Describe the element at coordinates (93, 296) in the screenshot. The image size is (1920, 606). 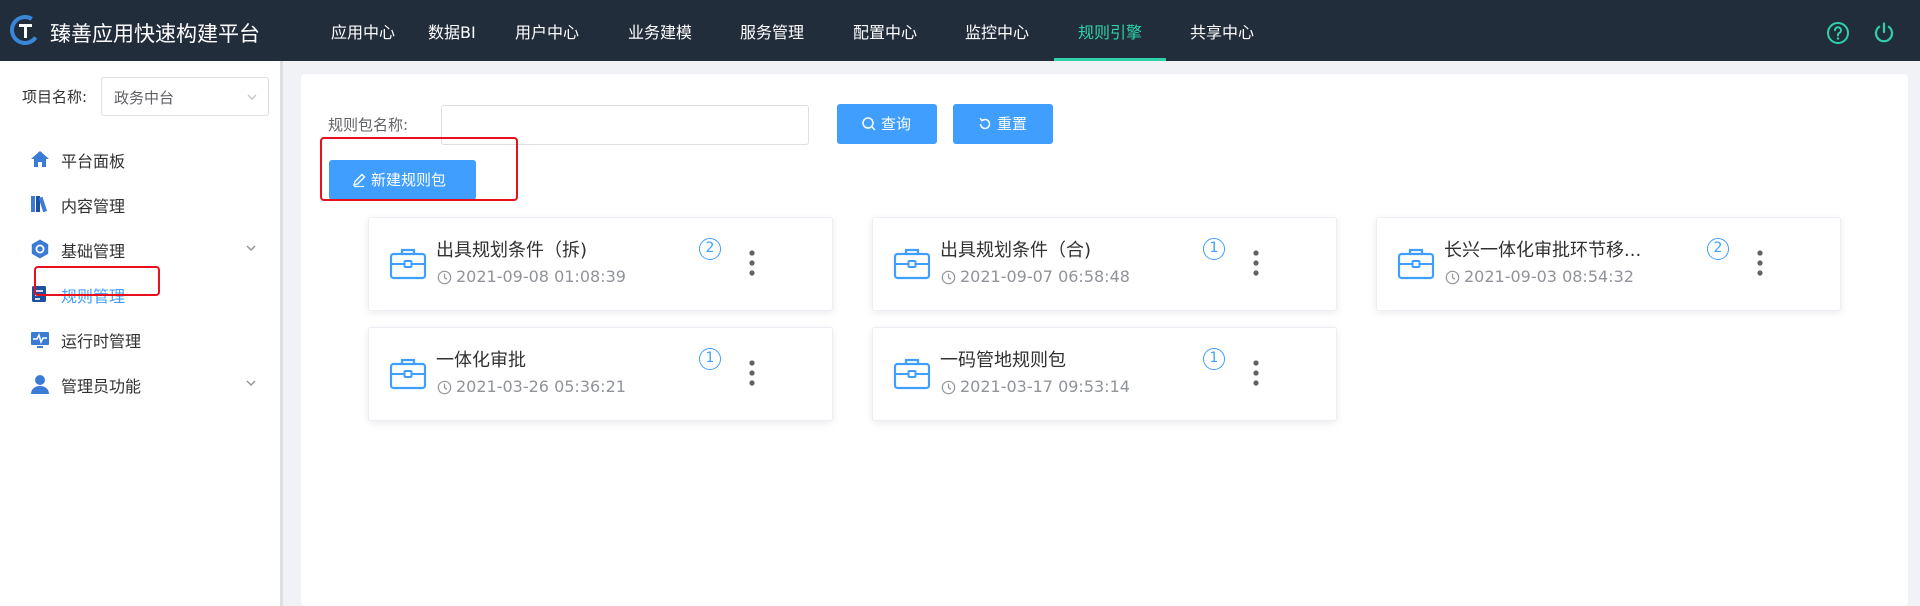
I see `sidebar-item-label: 规则管理` at that location.